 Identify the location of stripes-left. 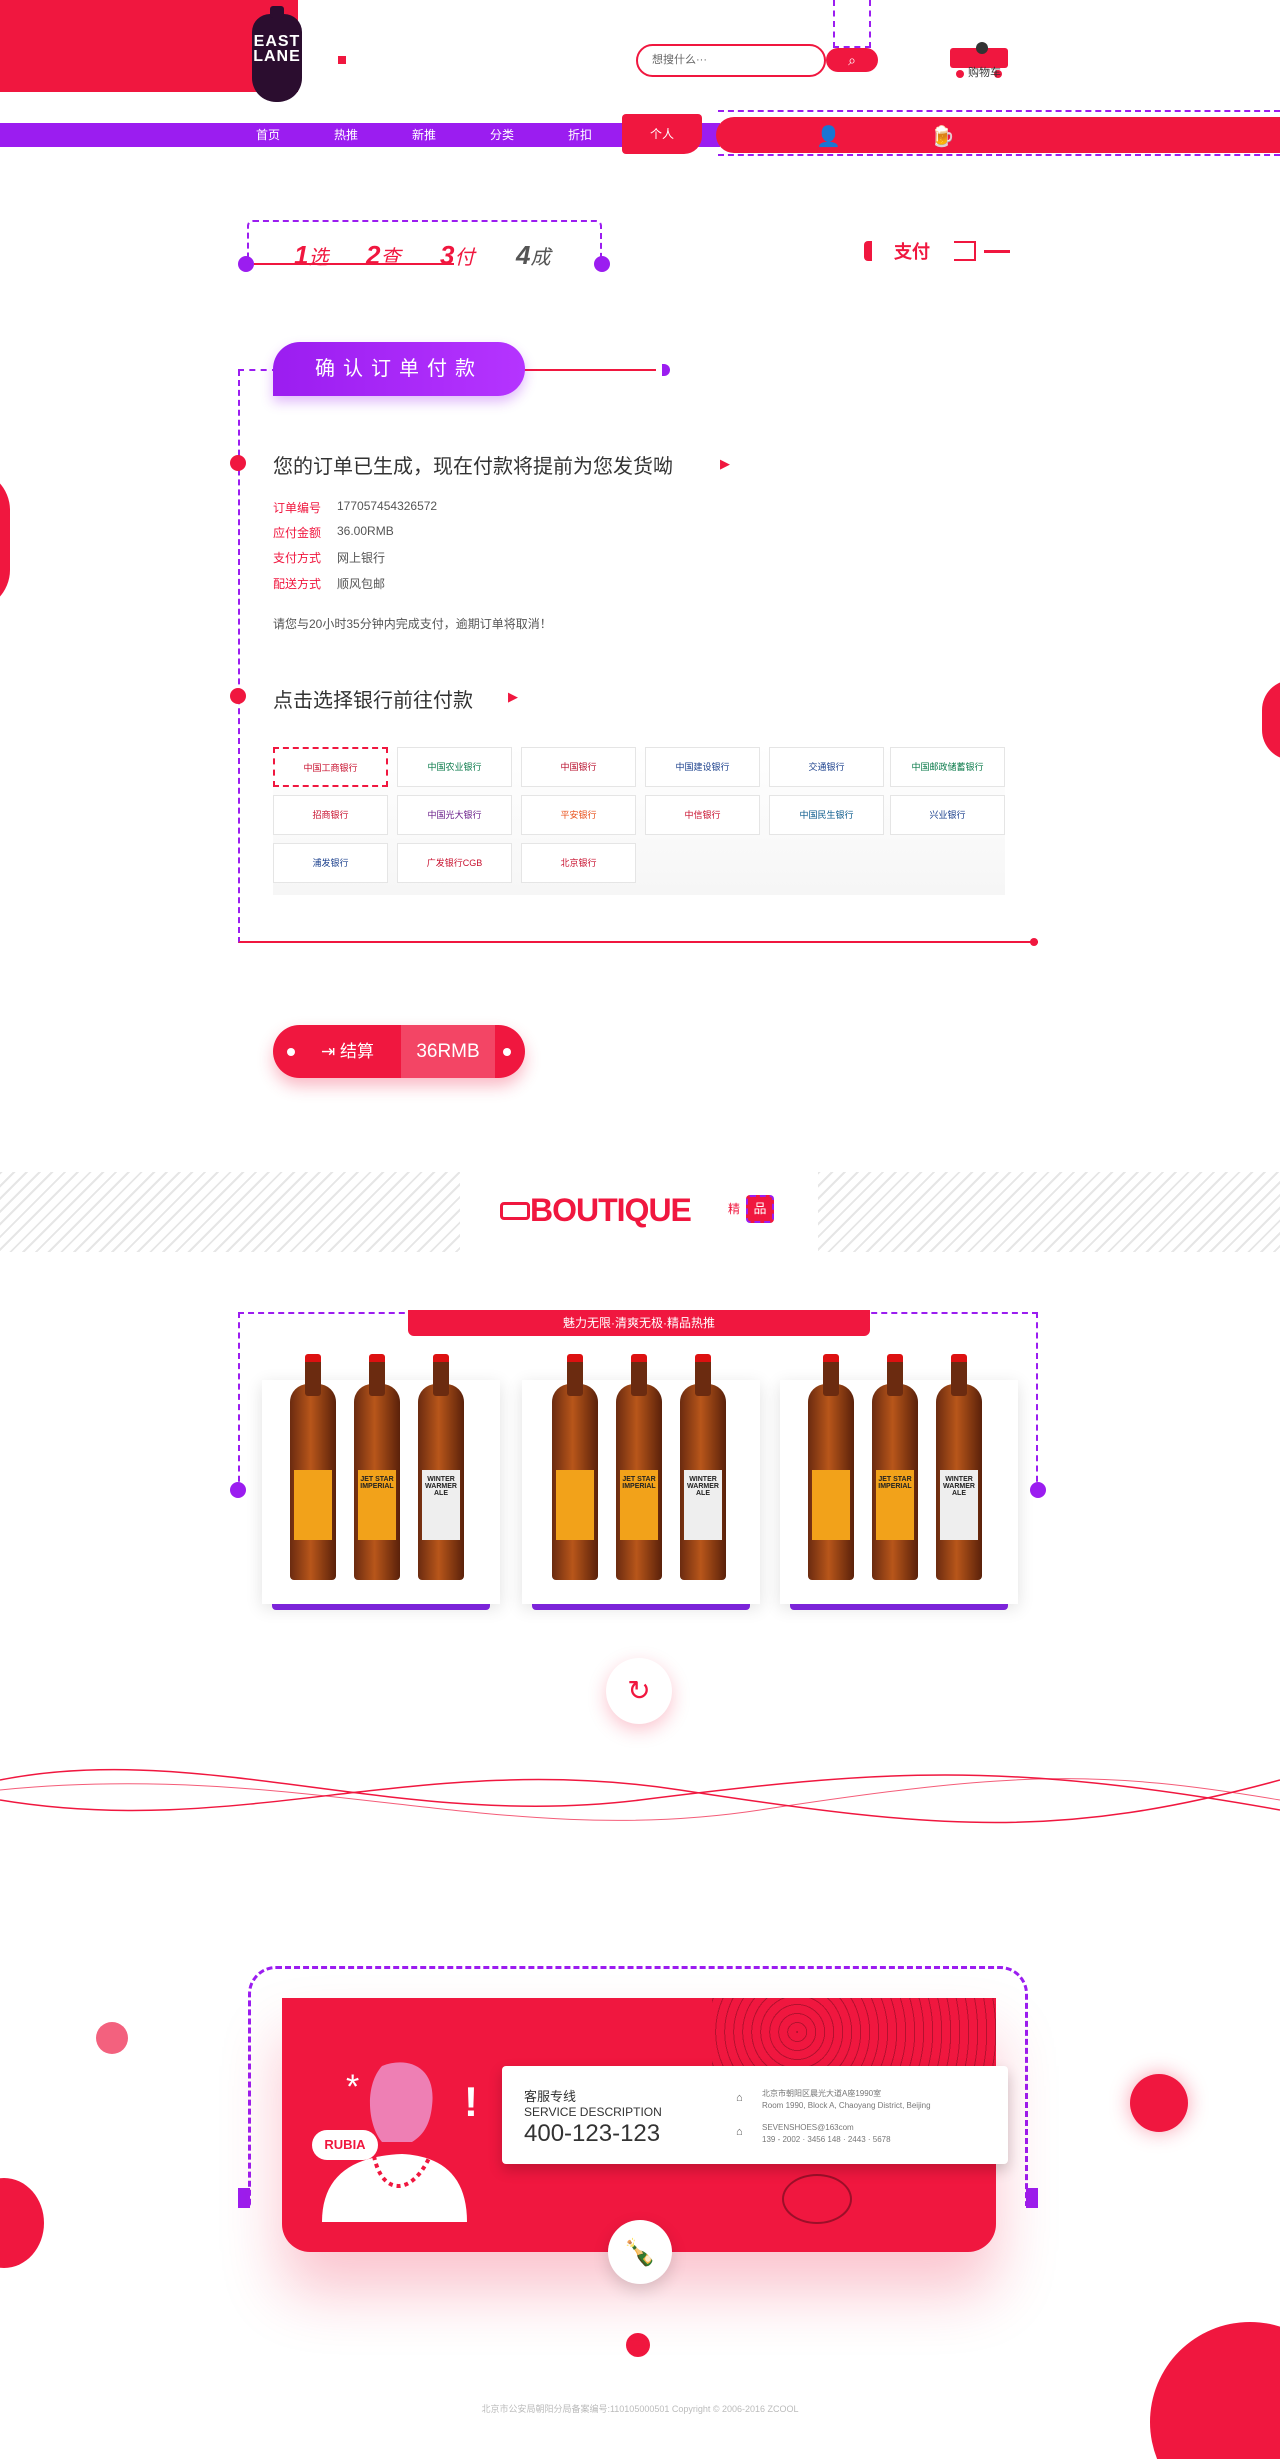
(230, 1212).